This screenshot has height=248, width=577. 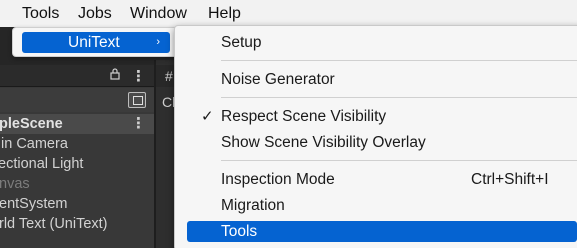 I want to click on hierarchy-item: ectional Light, so click(x=41, y=164).